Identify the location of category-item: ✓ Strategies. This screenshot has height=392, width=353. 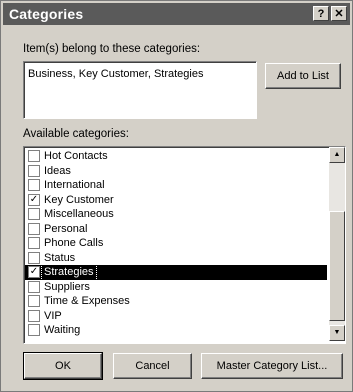
(176, 272).